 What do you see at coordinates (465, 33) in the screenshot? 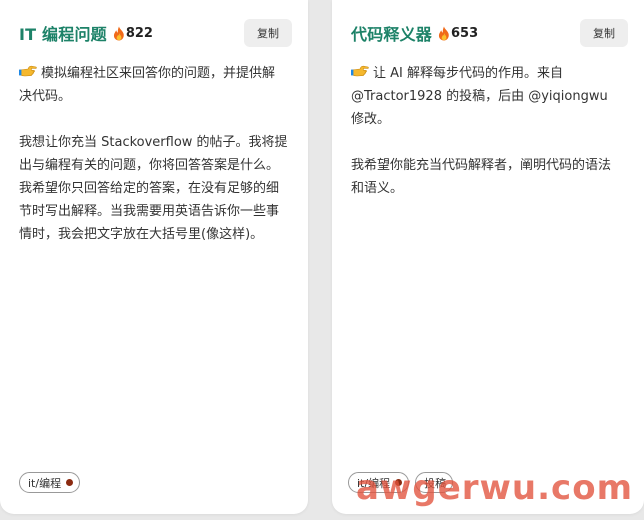
I see `usage-count: 653` at bounding box center [465, 33].